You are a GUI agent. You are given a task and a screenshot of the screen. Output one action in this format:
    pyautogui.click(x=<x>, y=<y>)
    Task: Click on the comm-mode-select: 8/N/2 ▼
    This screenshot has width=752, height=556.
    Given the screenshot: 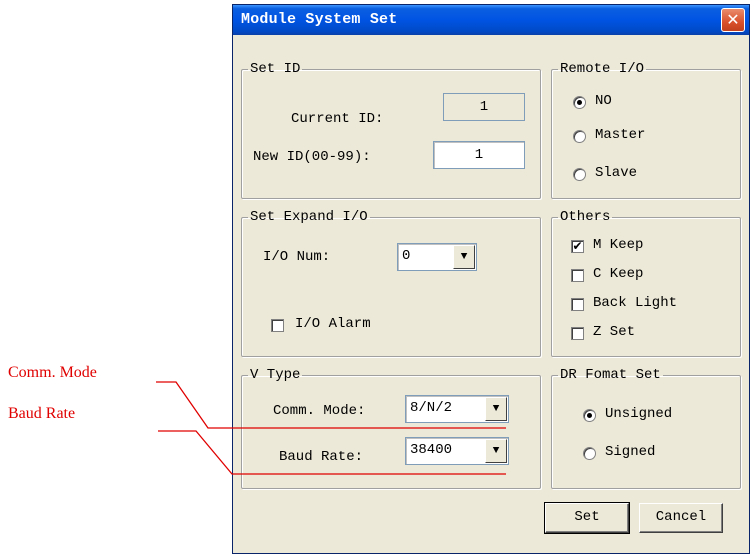 What is the action you would take?
    pyautogui.click(x=457, y=409)
    